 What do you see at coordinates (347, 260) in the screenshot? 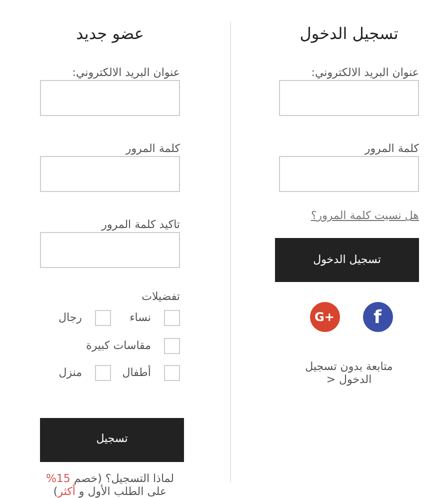
I see `login-button: تسجيل الدخول` at bounding box center [347, 260].